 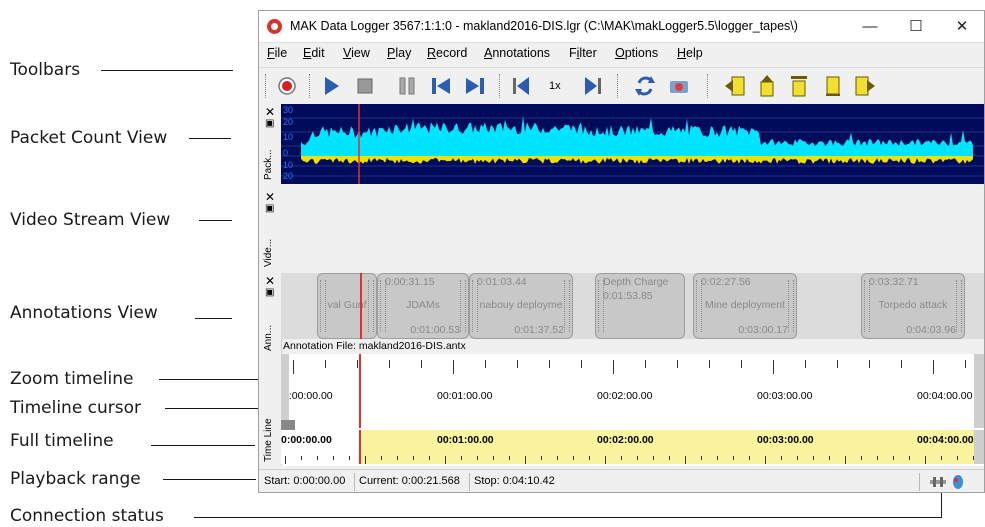 What do you see at coordinates (274, 26) in the screenshot?
I see `app-logo-icon` at bounding box center [274, 26].